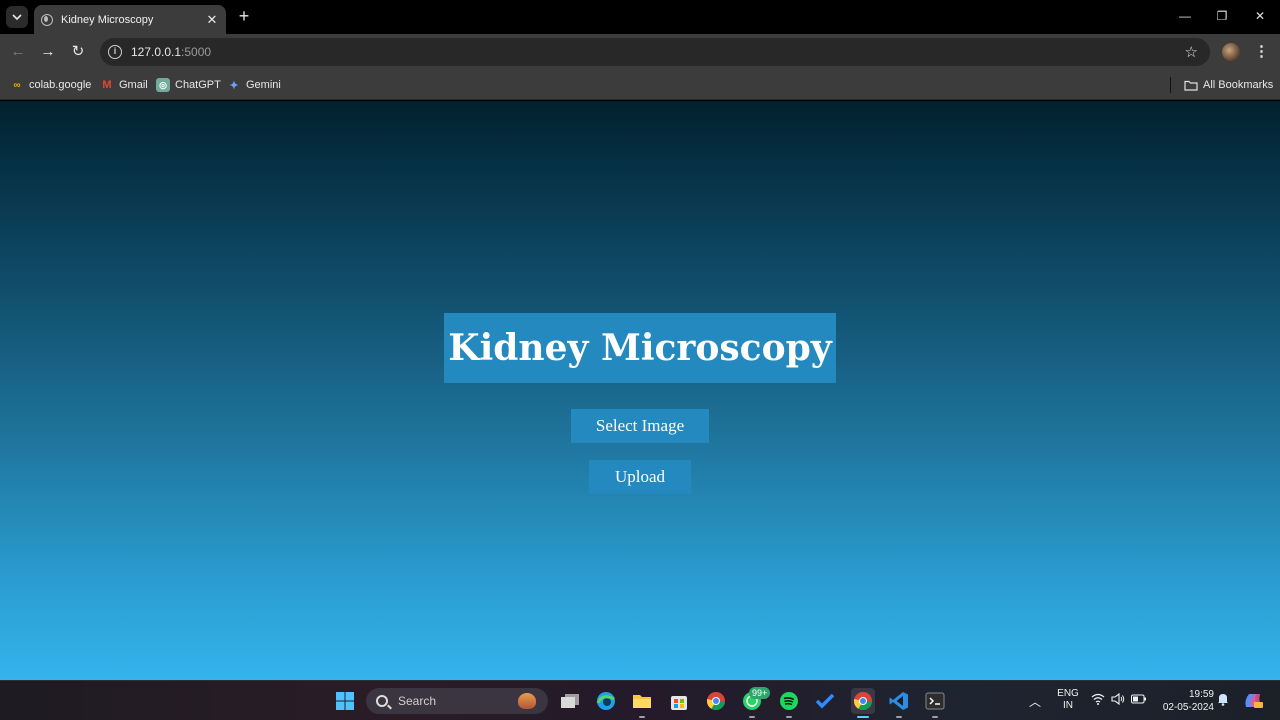 The width and height of the screenshot is (1280, 720). What do you see at coordinates (50, 85) in the screenshot?
I see `bookmark-colab: ∞ colab.google` at bounding box center [50, 85].